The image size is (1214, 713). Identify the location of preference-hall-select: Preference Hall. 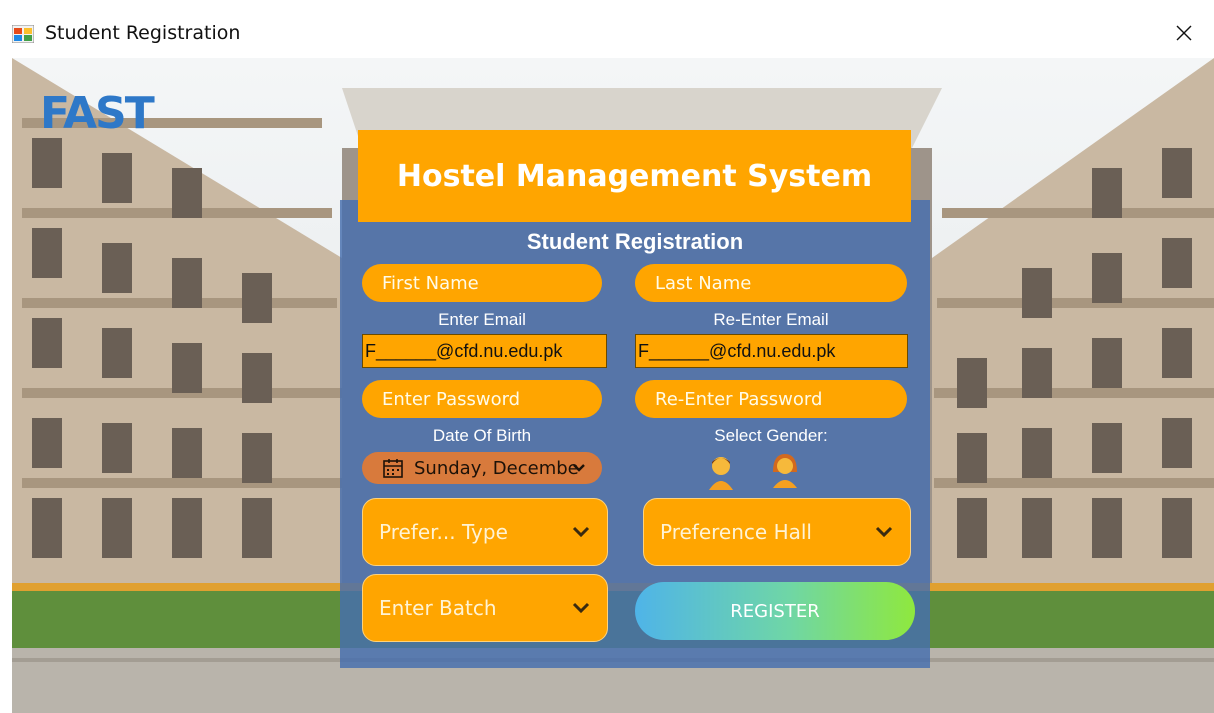
(777, 532).